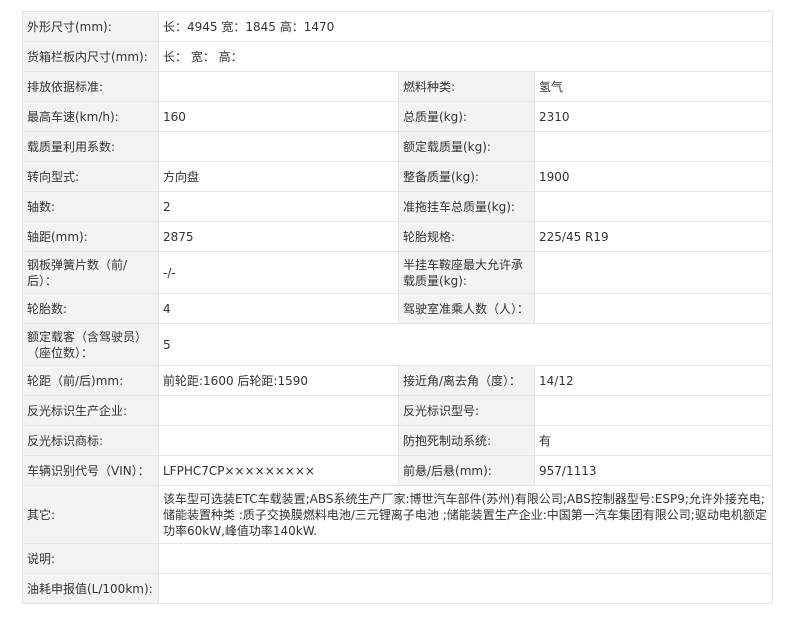 The height and width of the screenshot is (619, 800). Describe the element at coordinates (90, 344) in the screenshot. I see `label-rated-passengers: 额定载客（含驾驶员）（座位数）：` at that location.